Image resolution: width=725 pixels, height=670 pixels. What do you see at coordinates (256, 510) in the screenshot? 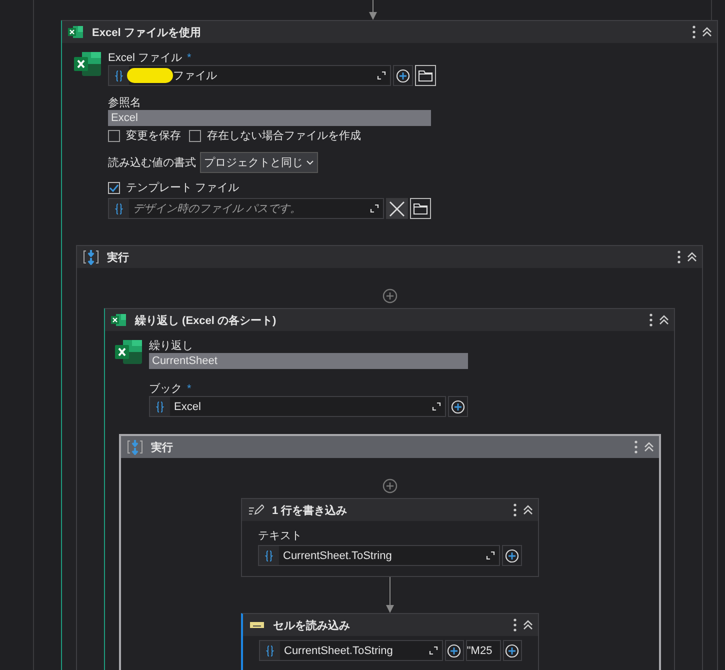
I see `pencil-lines-icon` at bounding box center [256, 510].